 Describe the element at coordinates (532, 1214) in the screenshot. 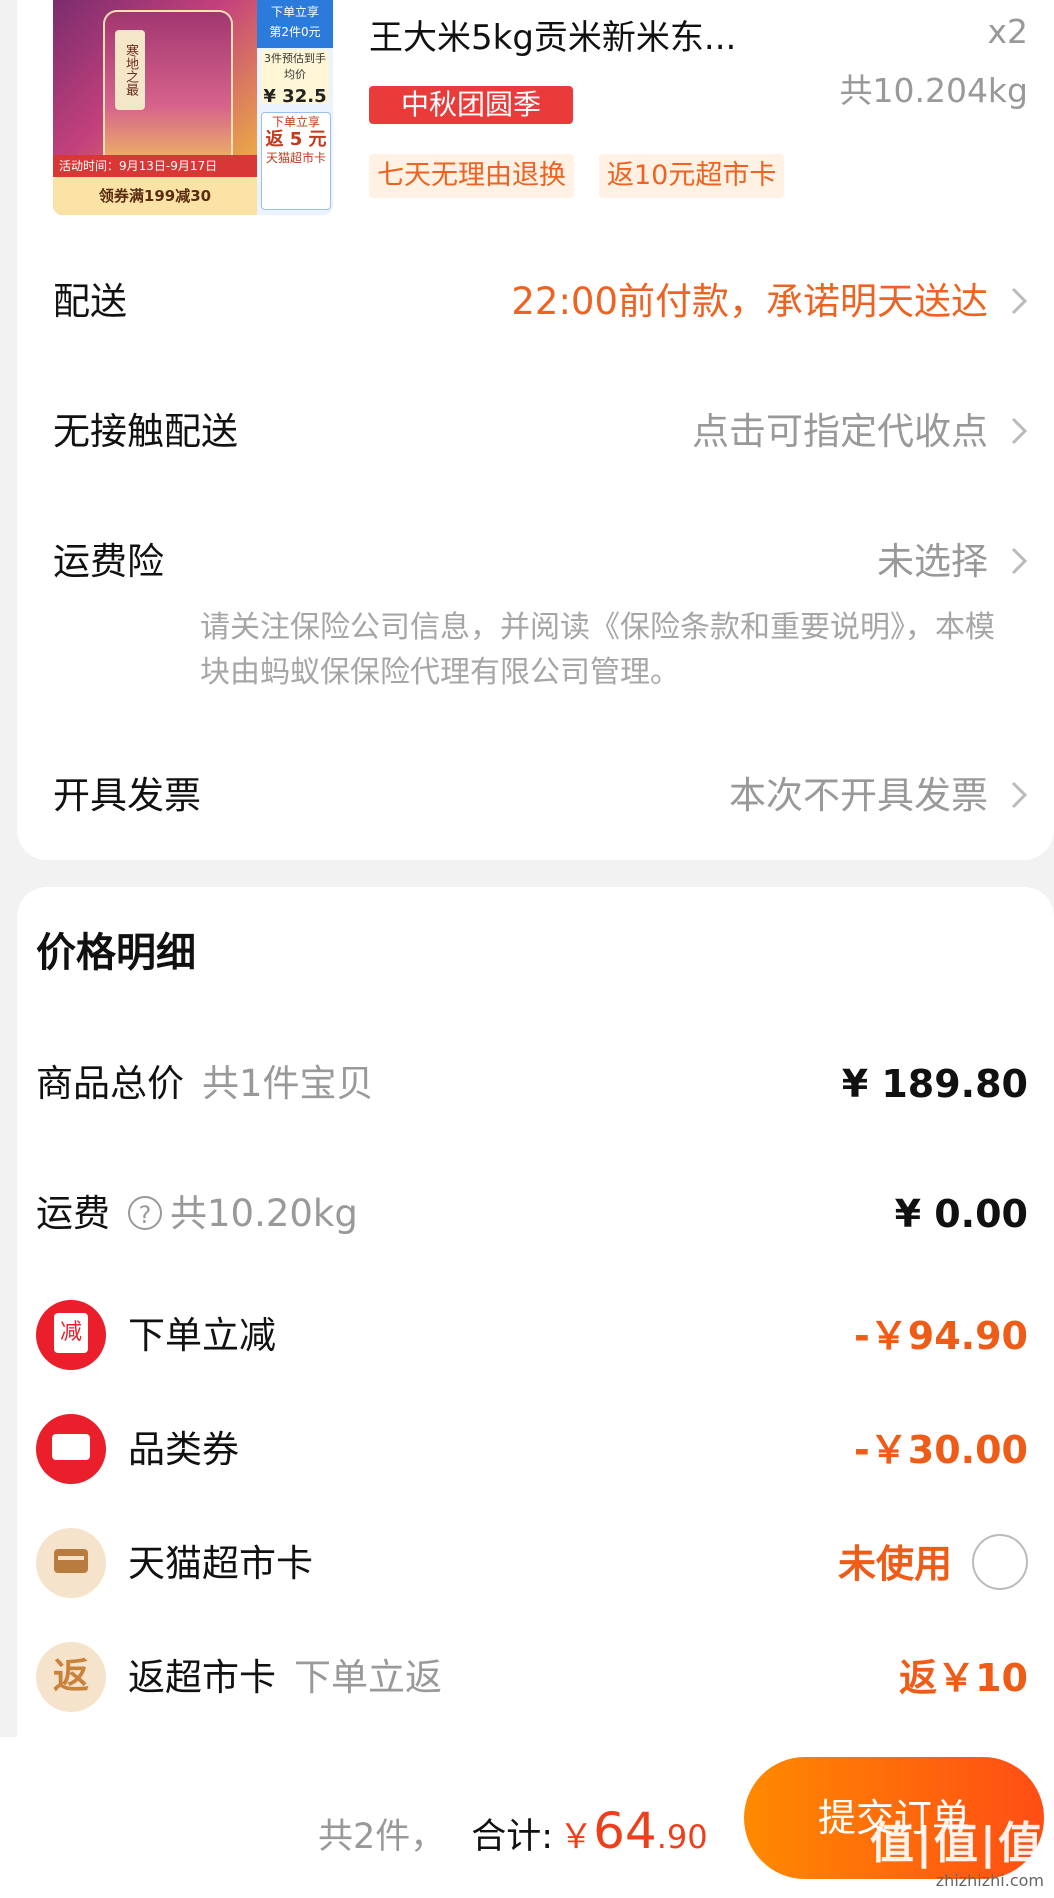

I see `shipping-row: 运费? 共10.20kg ¥ 0.00` at that location.